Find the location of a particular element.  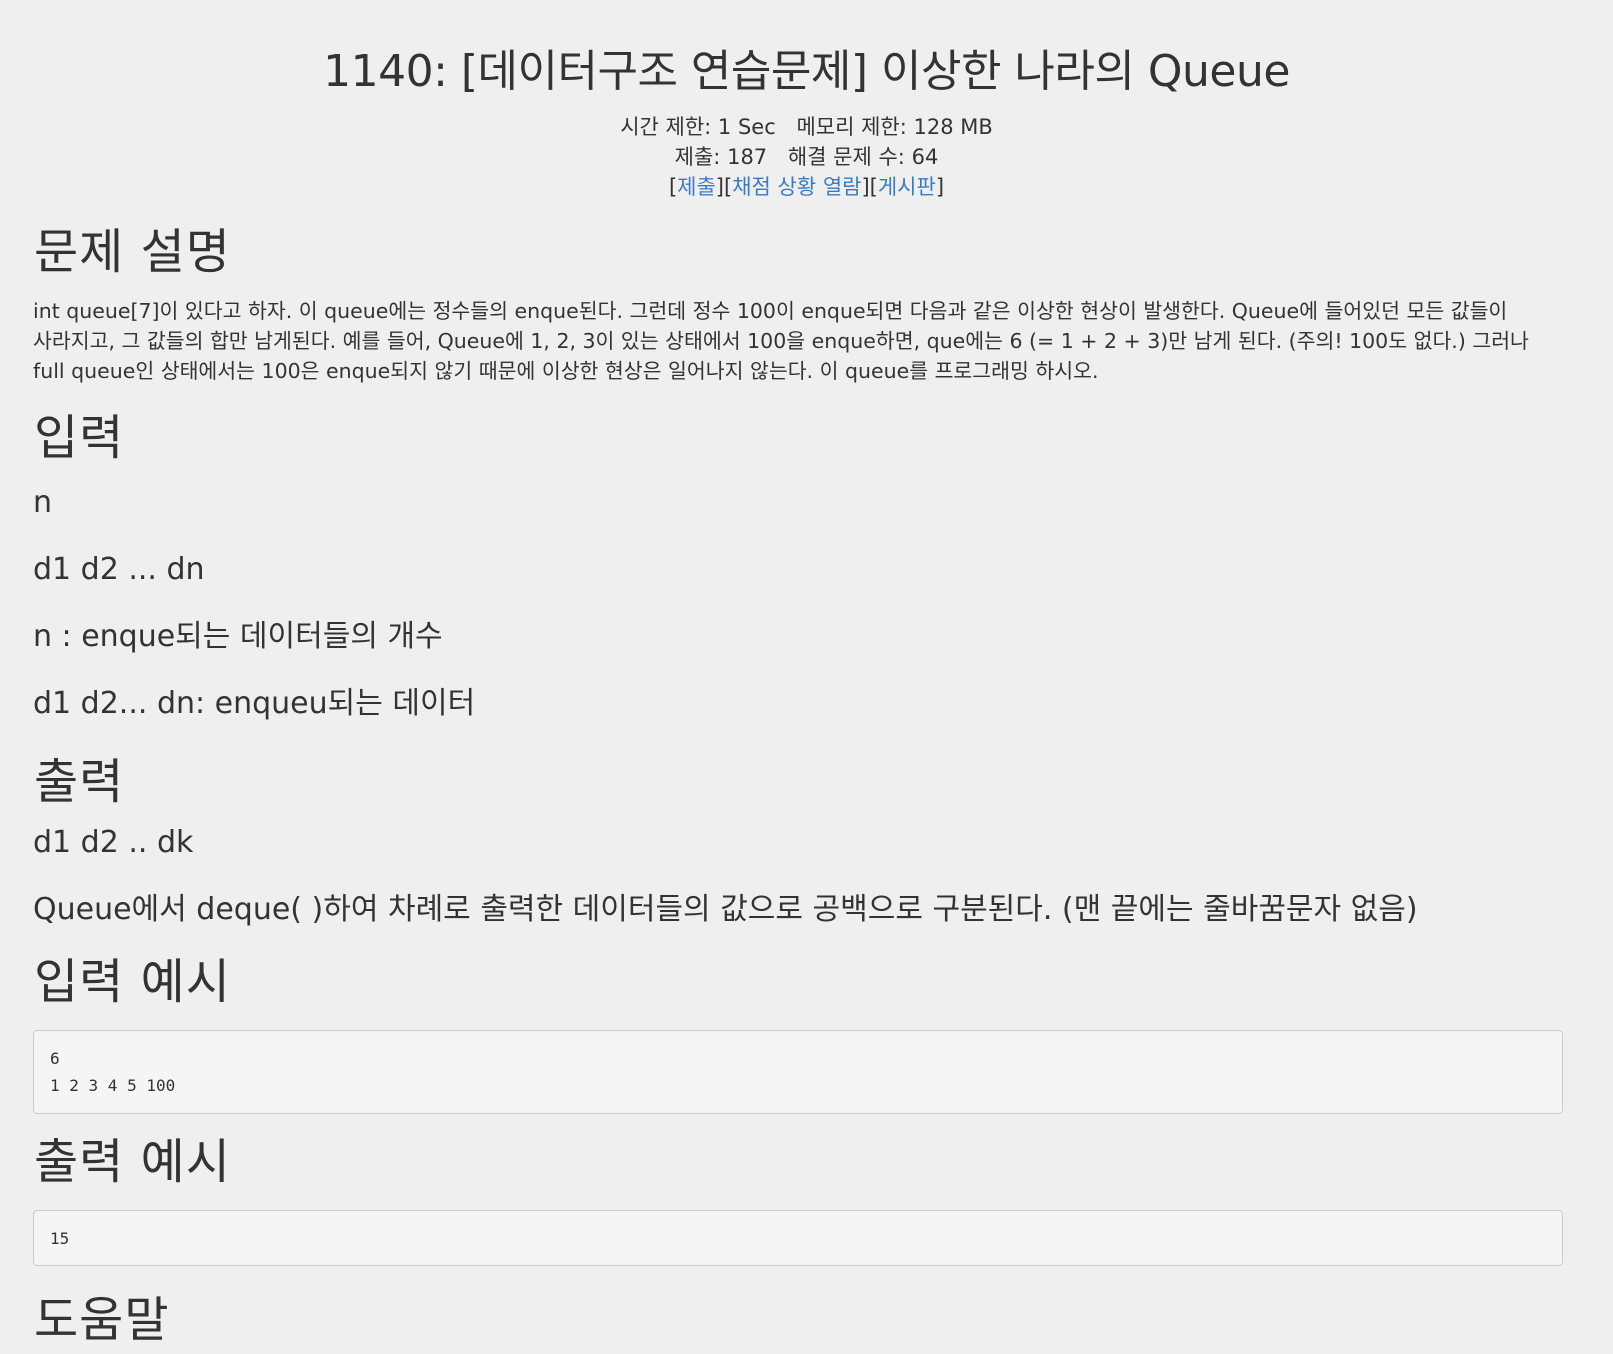

status-link: 채점 상황 열람 is located at coordinates (796, 187).